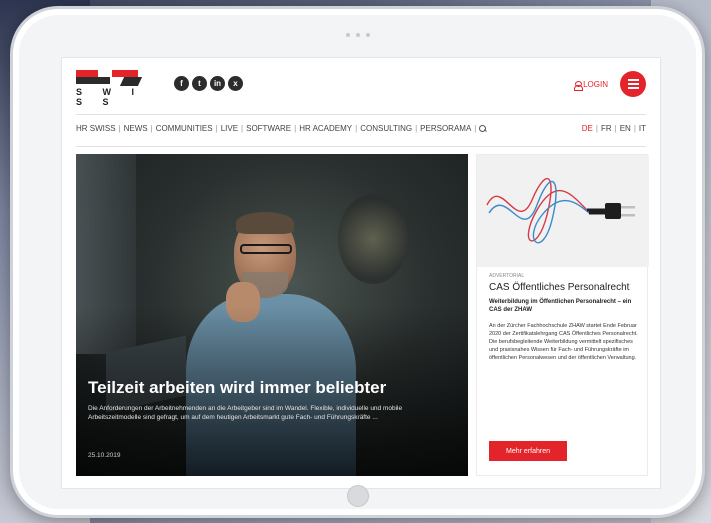 The height and width of the screenshot is (523, 711). I want to click on hr-swiss-logo: S W I S S, so click(111, 88).